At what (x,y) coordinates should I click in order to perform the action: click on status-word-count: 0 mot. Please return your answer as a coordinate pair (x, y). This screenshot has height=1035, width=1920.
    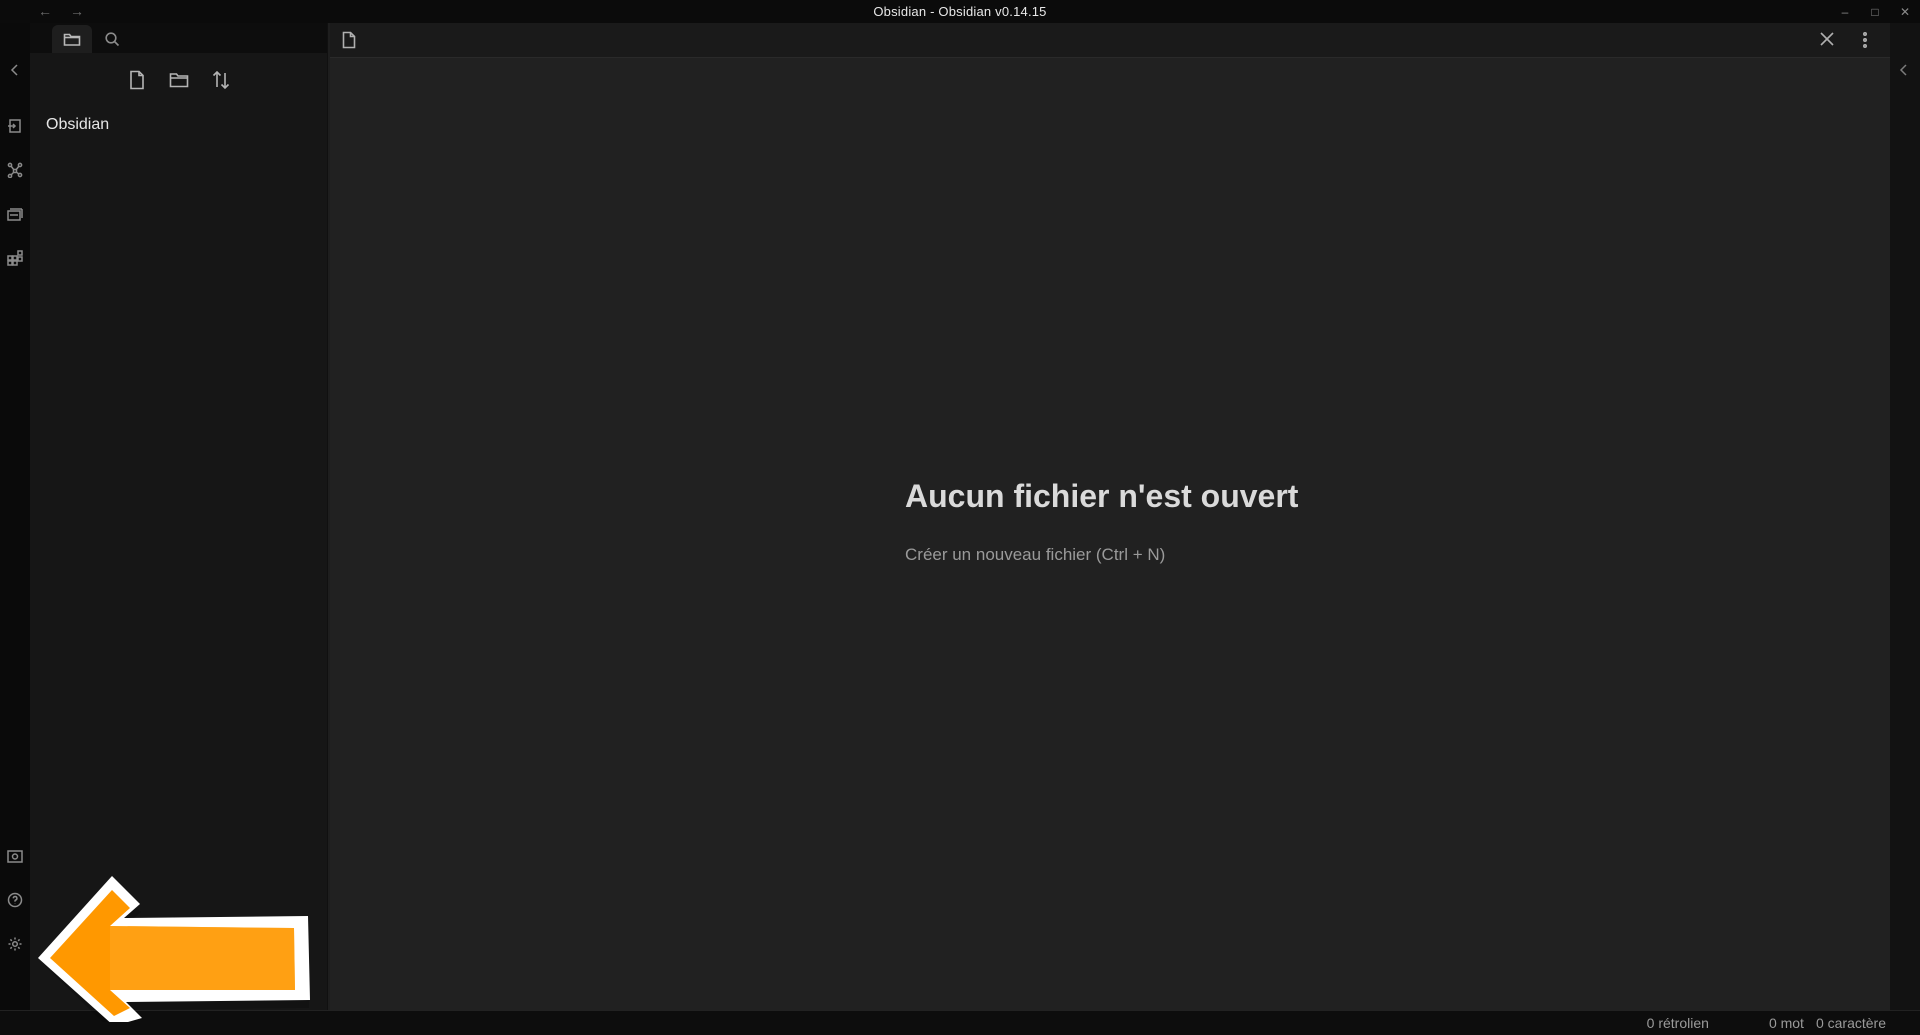
    Looking at the image, I should click on (1786, 1023).